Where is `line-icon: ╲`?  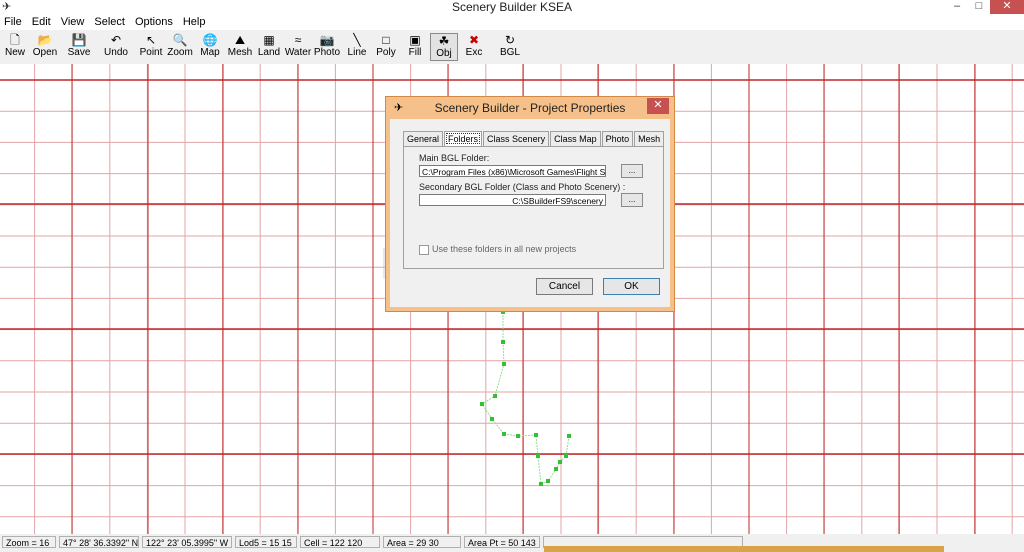 line-icon: ╲ is located at coordinates (357, 40).